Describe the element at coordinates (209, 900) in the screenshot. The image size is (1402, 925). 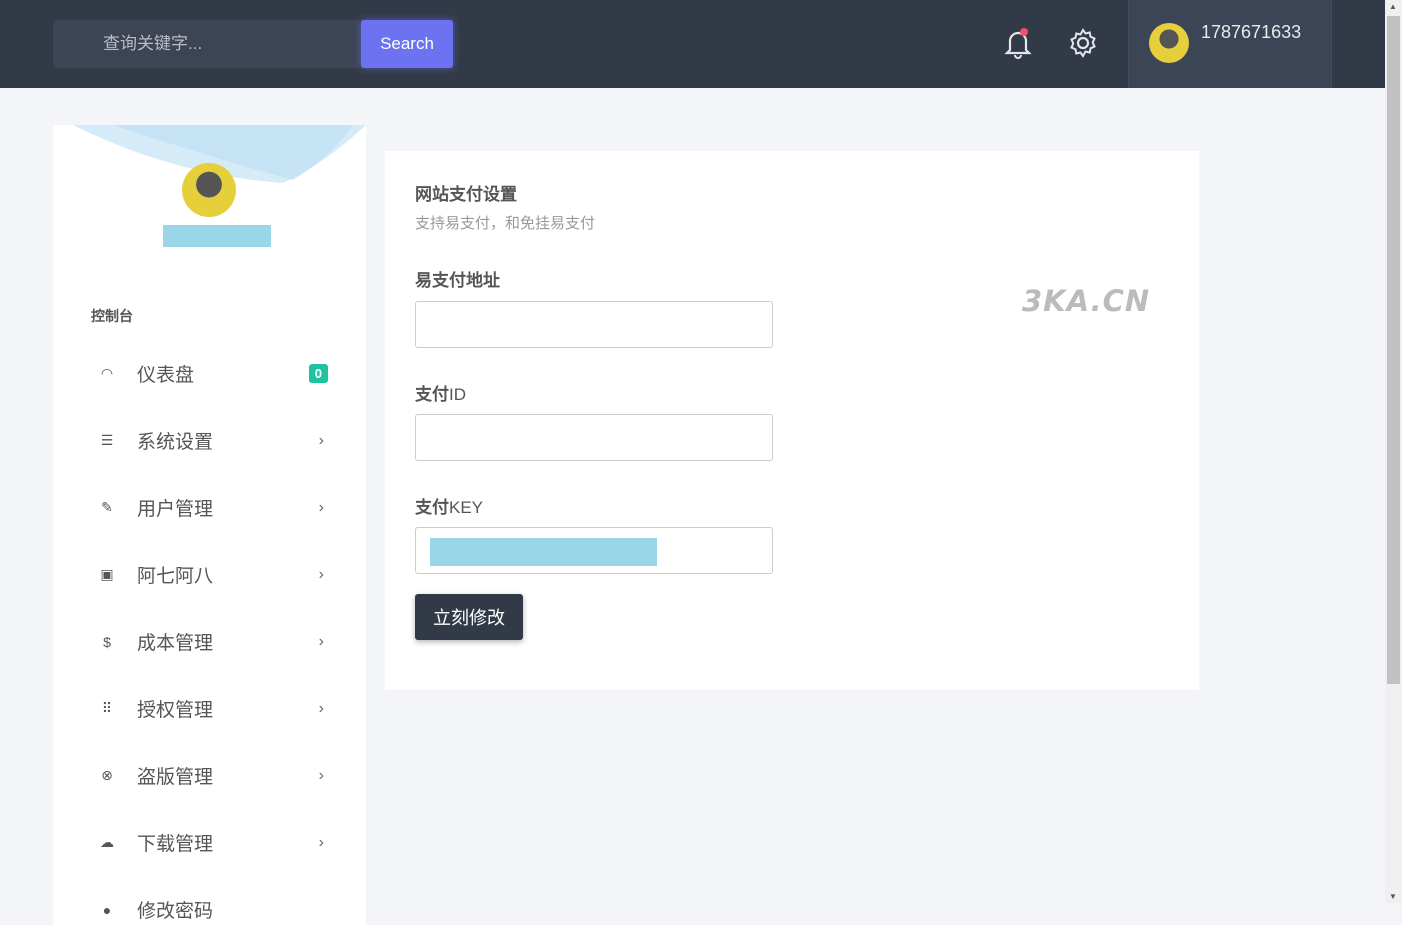
I see `sidebar-item-change-password: ● 修改密码` at that location.